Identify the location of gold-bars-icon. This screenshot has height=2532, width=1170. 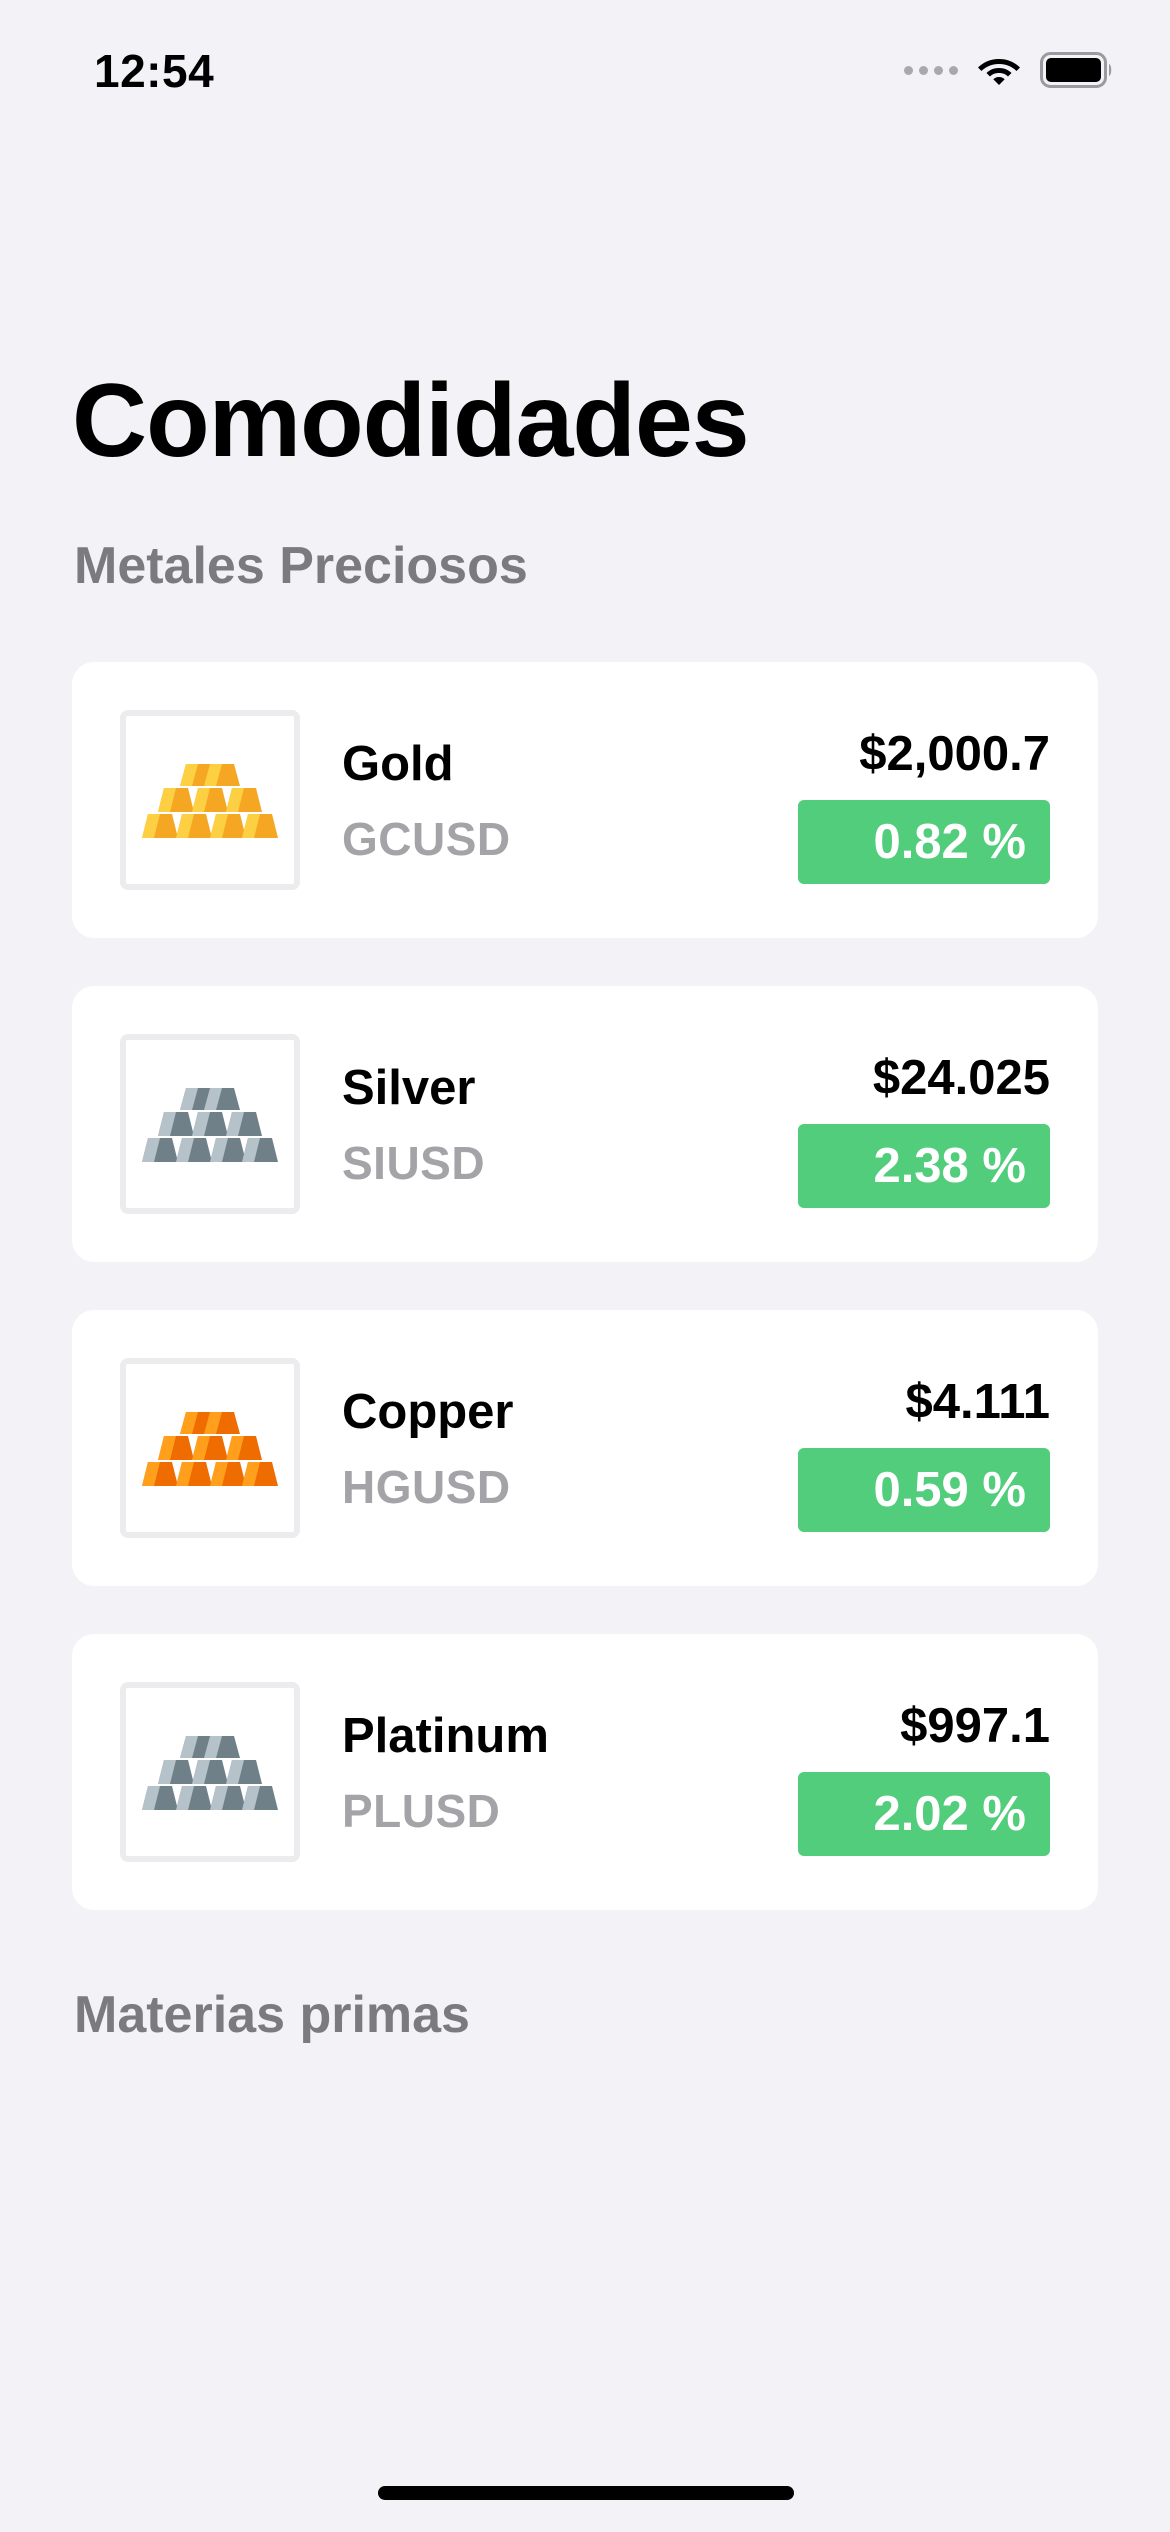
(210, 801).